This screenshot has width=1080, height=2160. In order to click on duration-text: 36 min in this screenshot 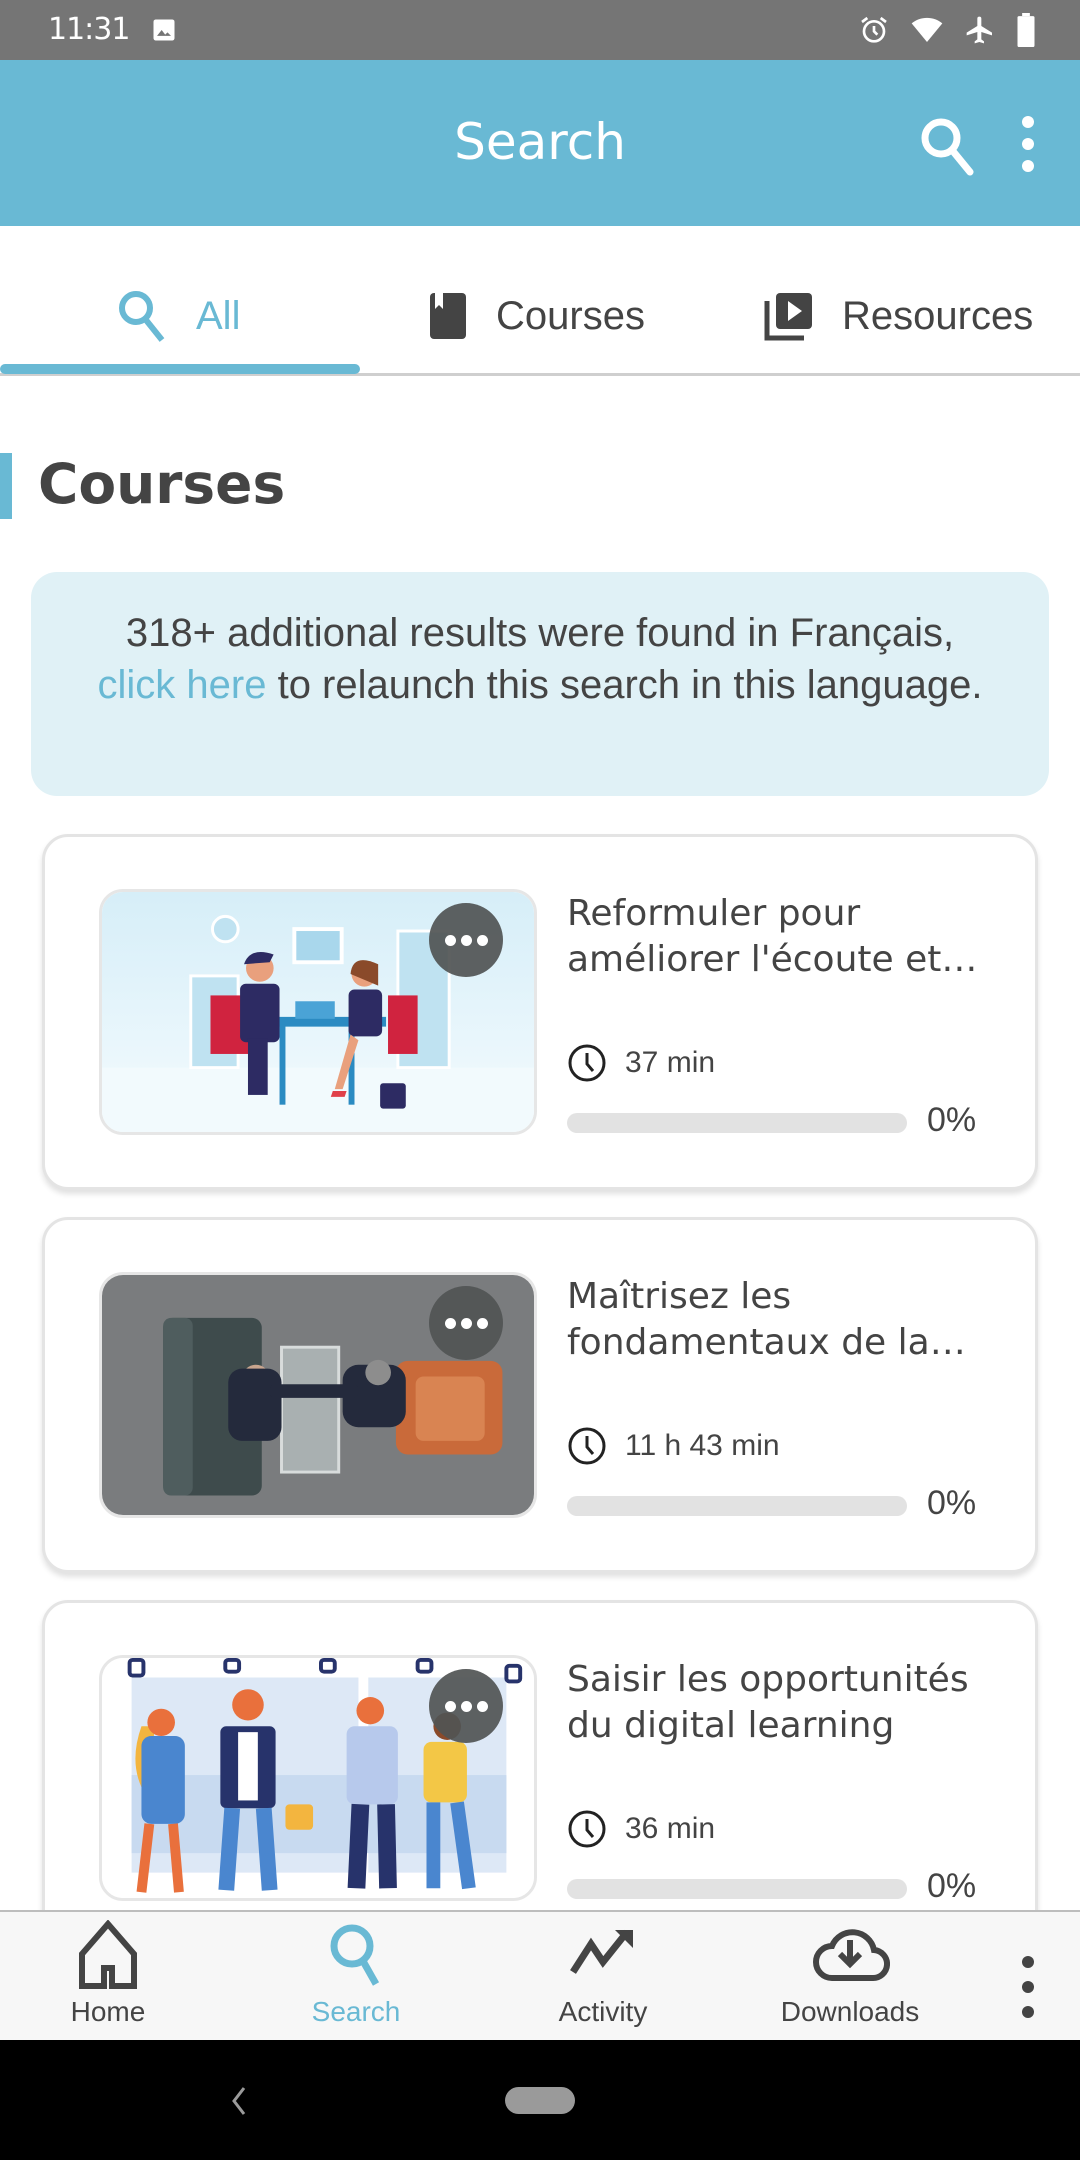, I will do `click(670, 1828)`.